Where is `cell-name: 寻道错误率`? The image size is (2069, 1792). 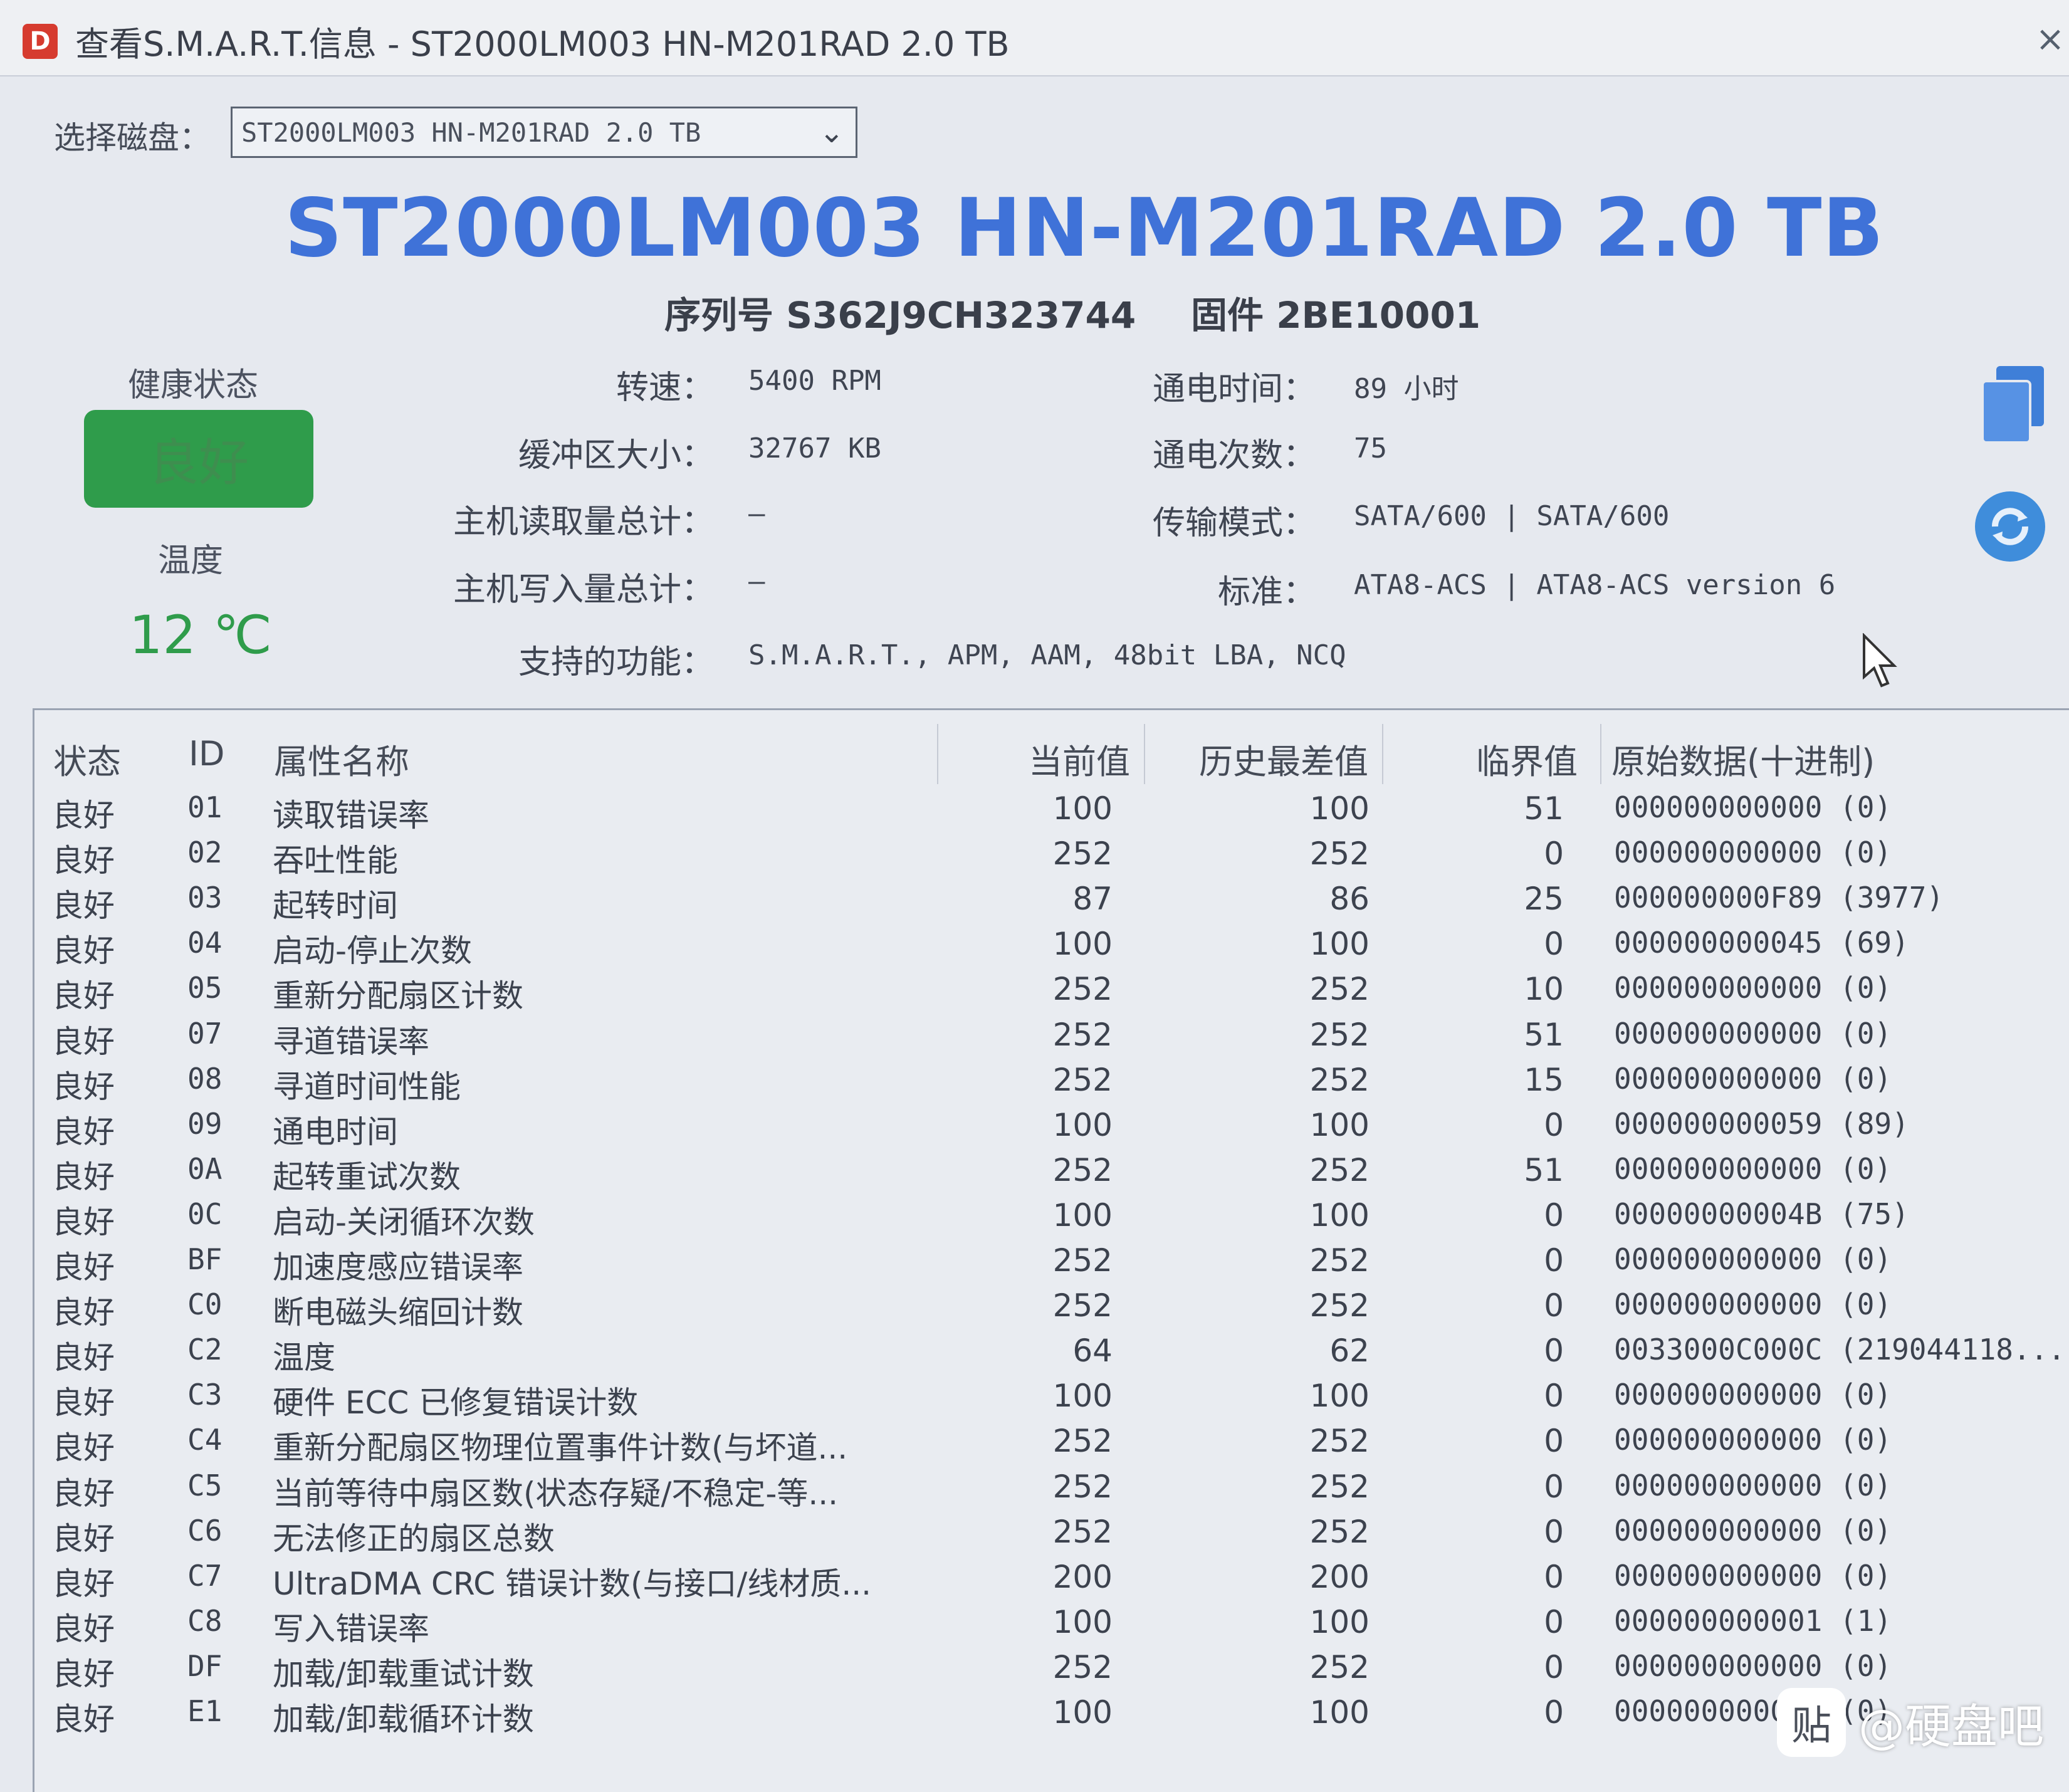 cell-name: 寻道错误率 is located at coordinates (351, 1041).